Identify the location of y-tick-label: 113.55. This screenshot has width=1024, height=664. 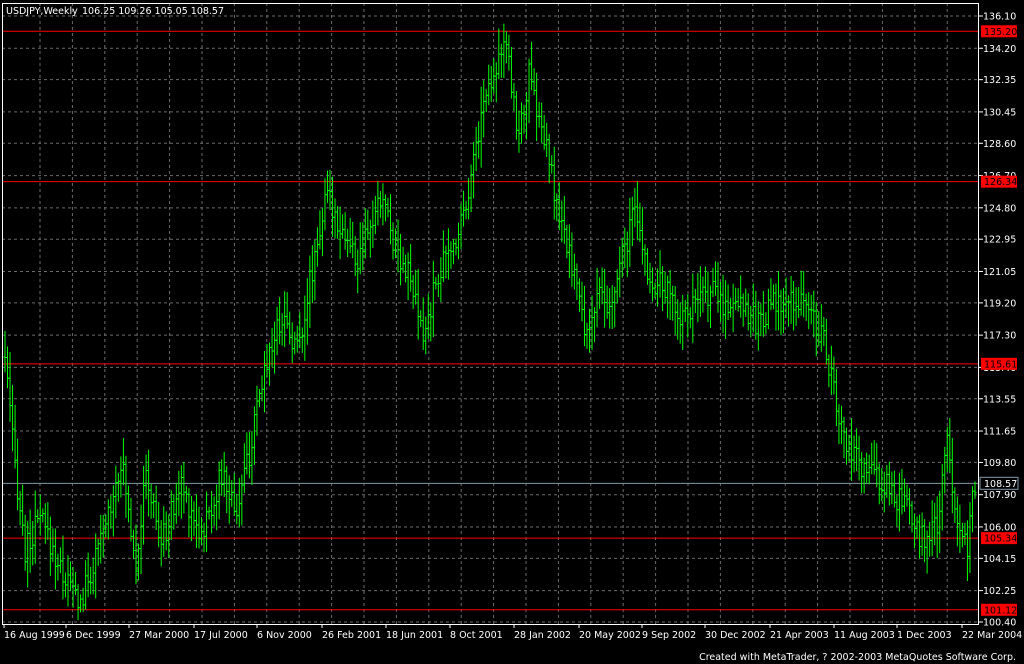
(999, 399).